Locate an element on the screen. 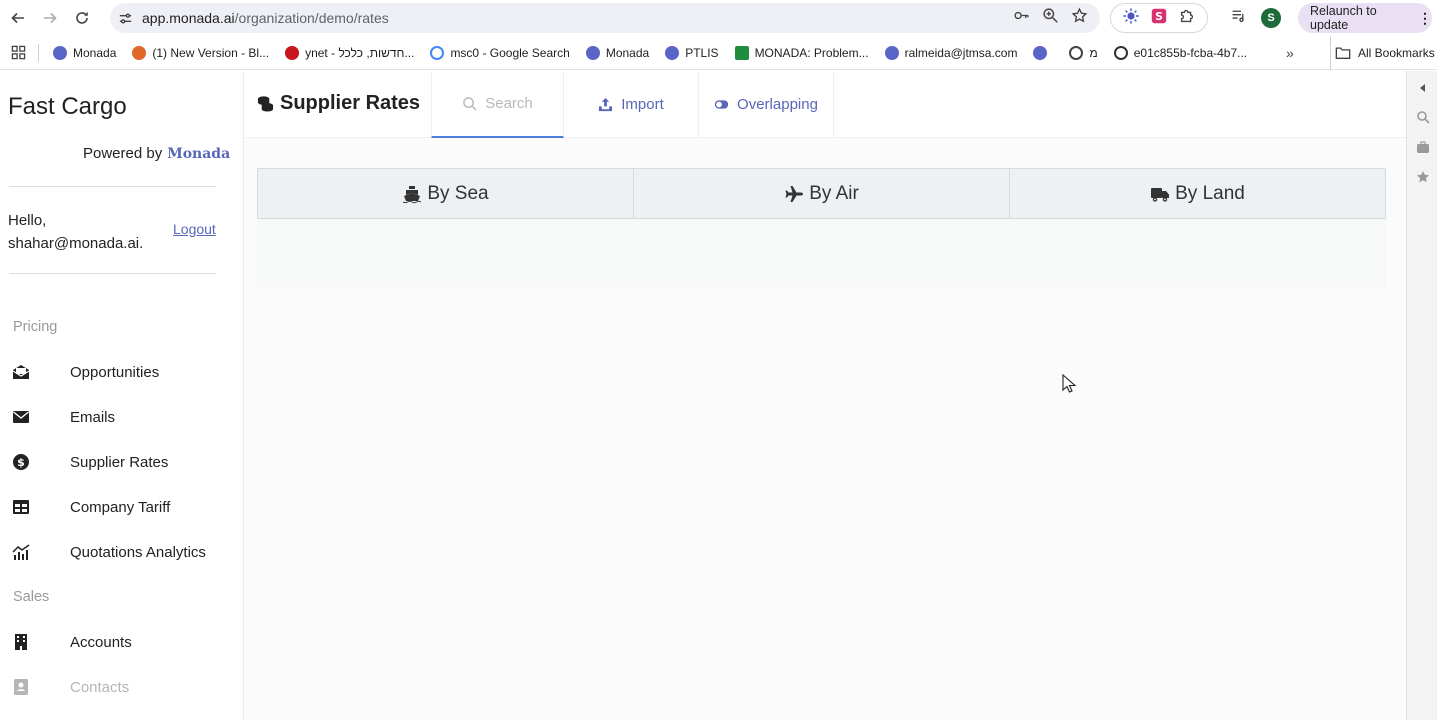  apps-grid-icon is located at coordinates (18, 52).